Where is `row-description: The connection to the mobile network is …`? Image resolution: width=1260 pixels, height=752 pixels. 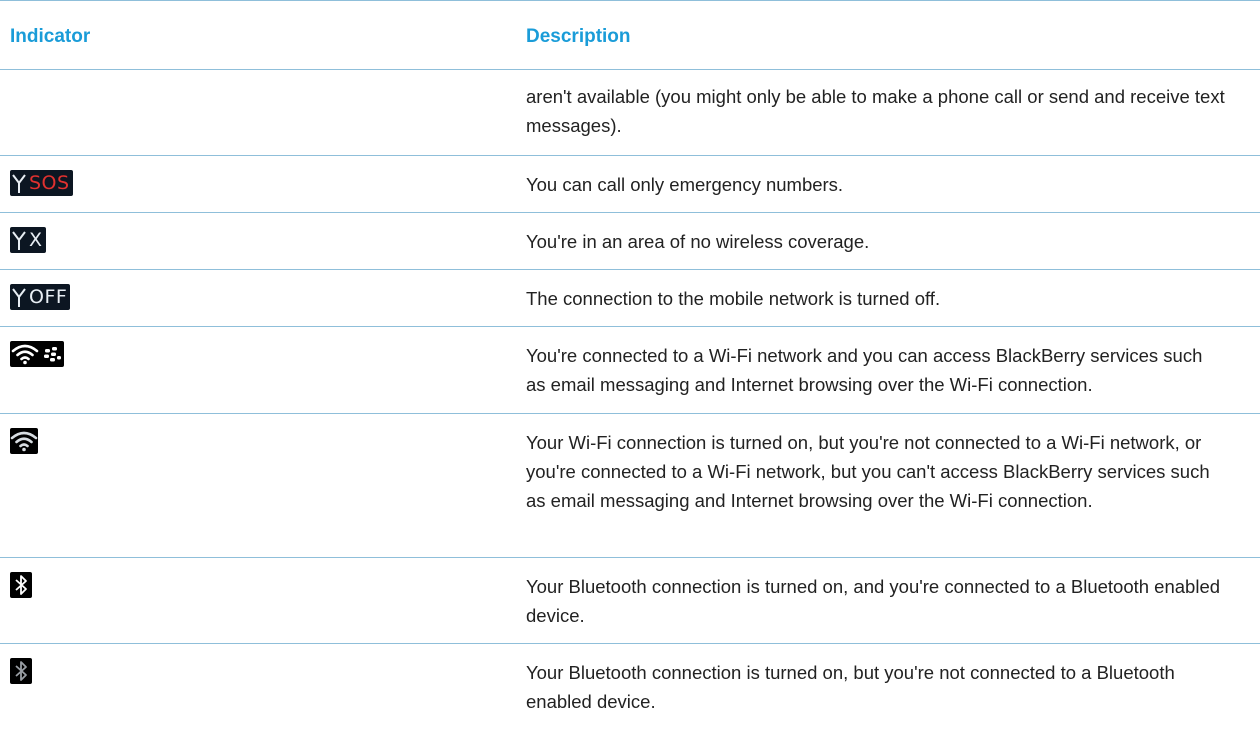
row-description: The connection to the mobile network is … is located at coordinates (733, 298).